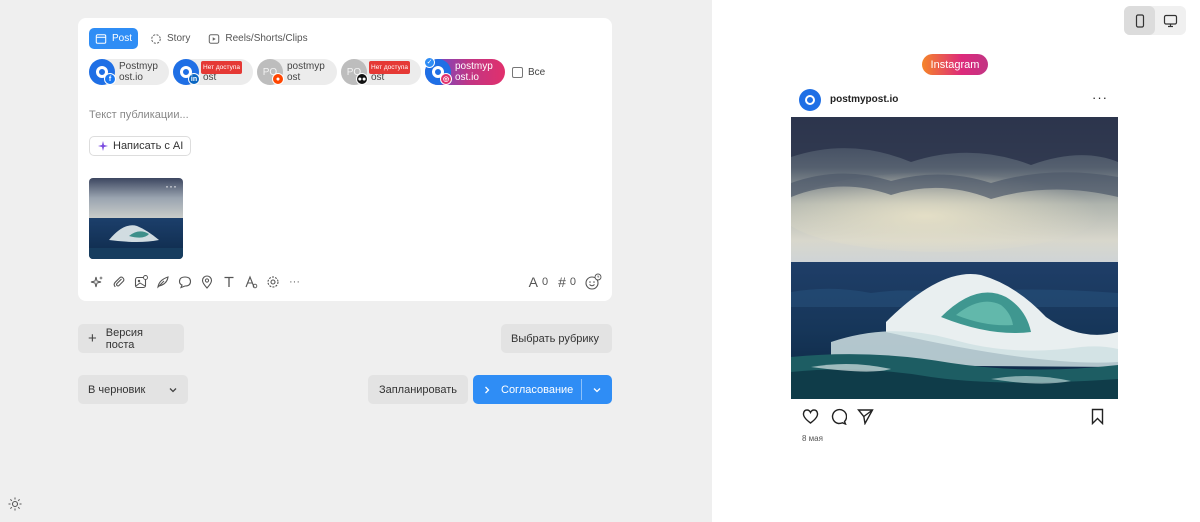  Describe the element at coordinates (272, 281) in the screenshot. I see `settings-gear-icon` at that location.